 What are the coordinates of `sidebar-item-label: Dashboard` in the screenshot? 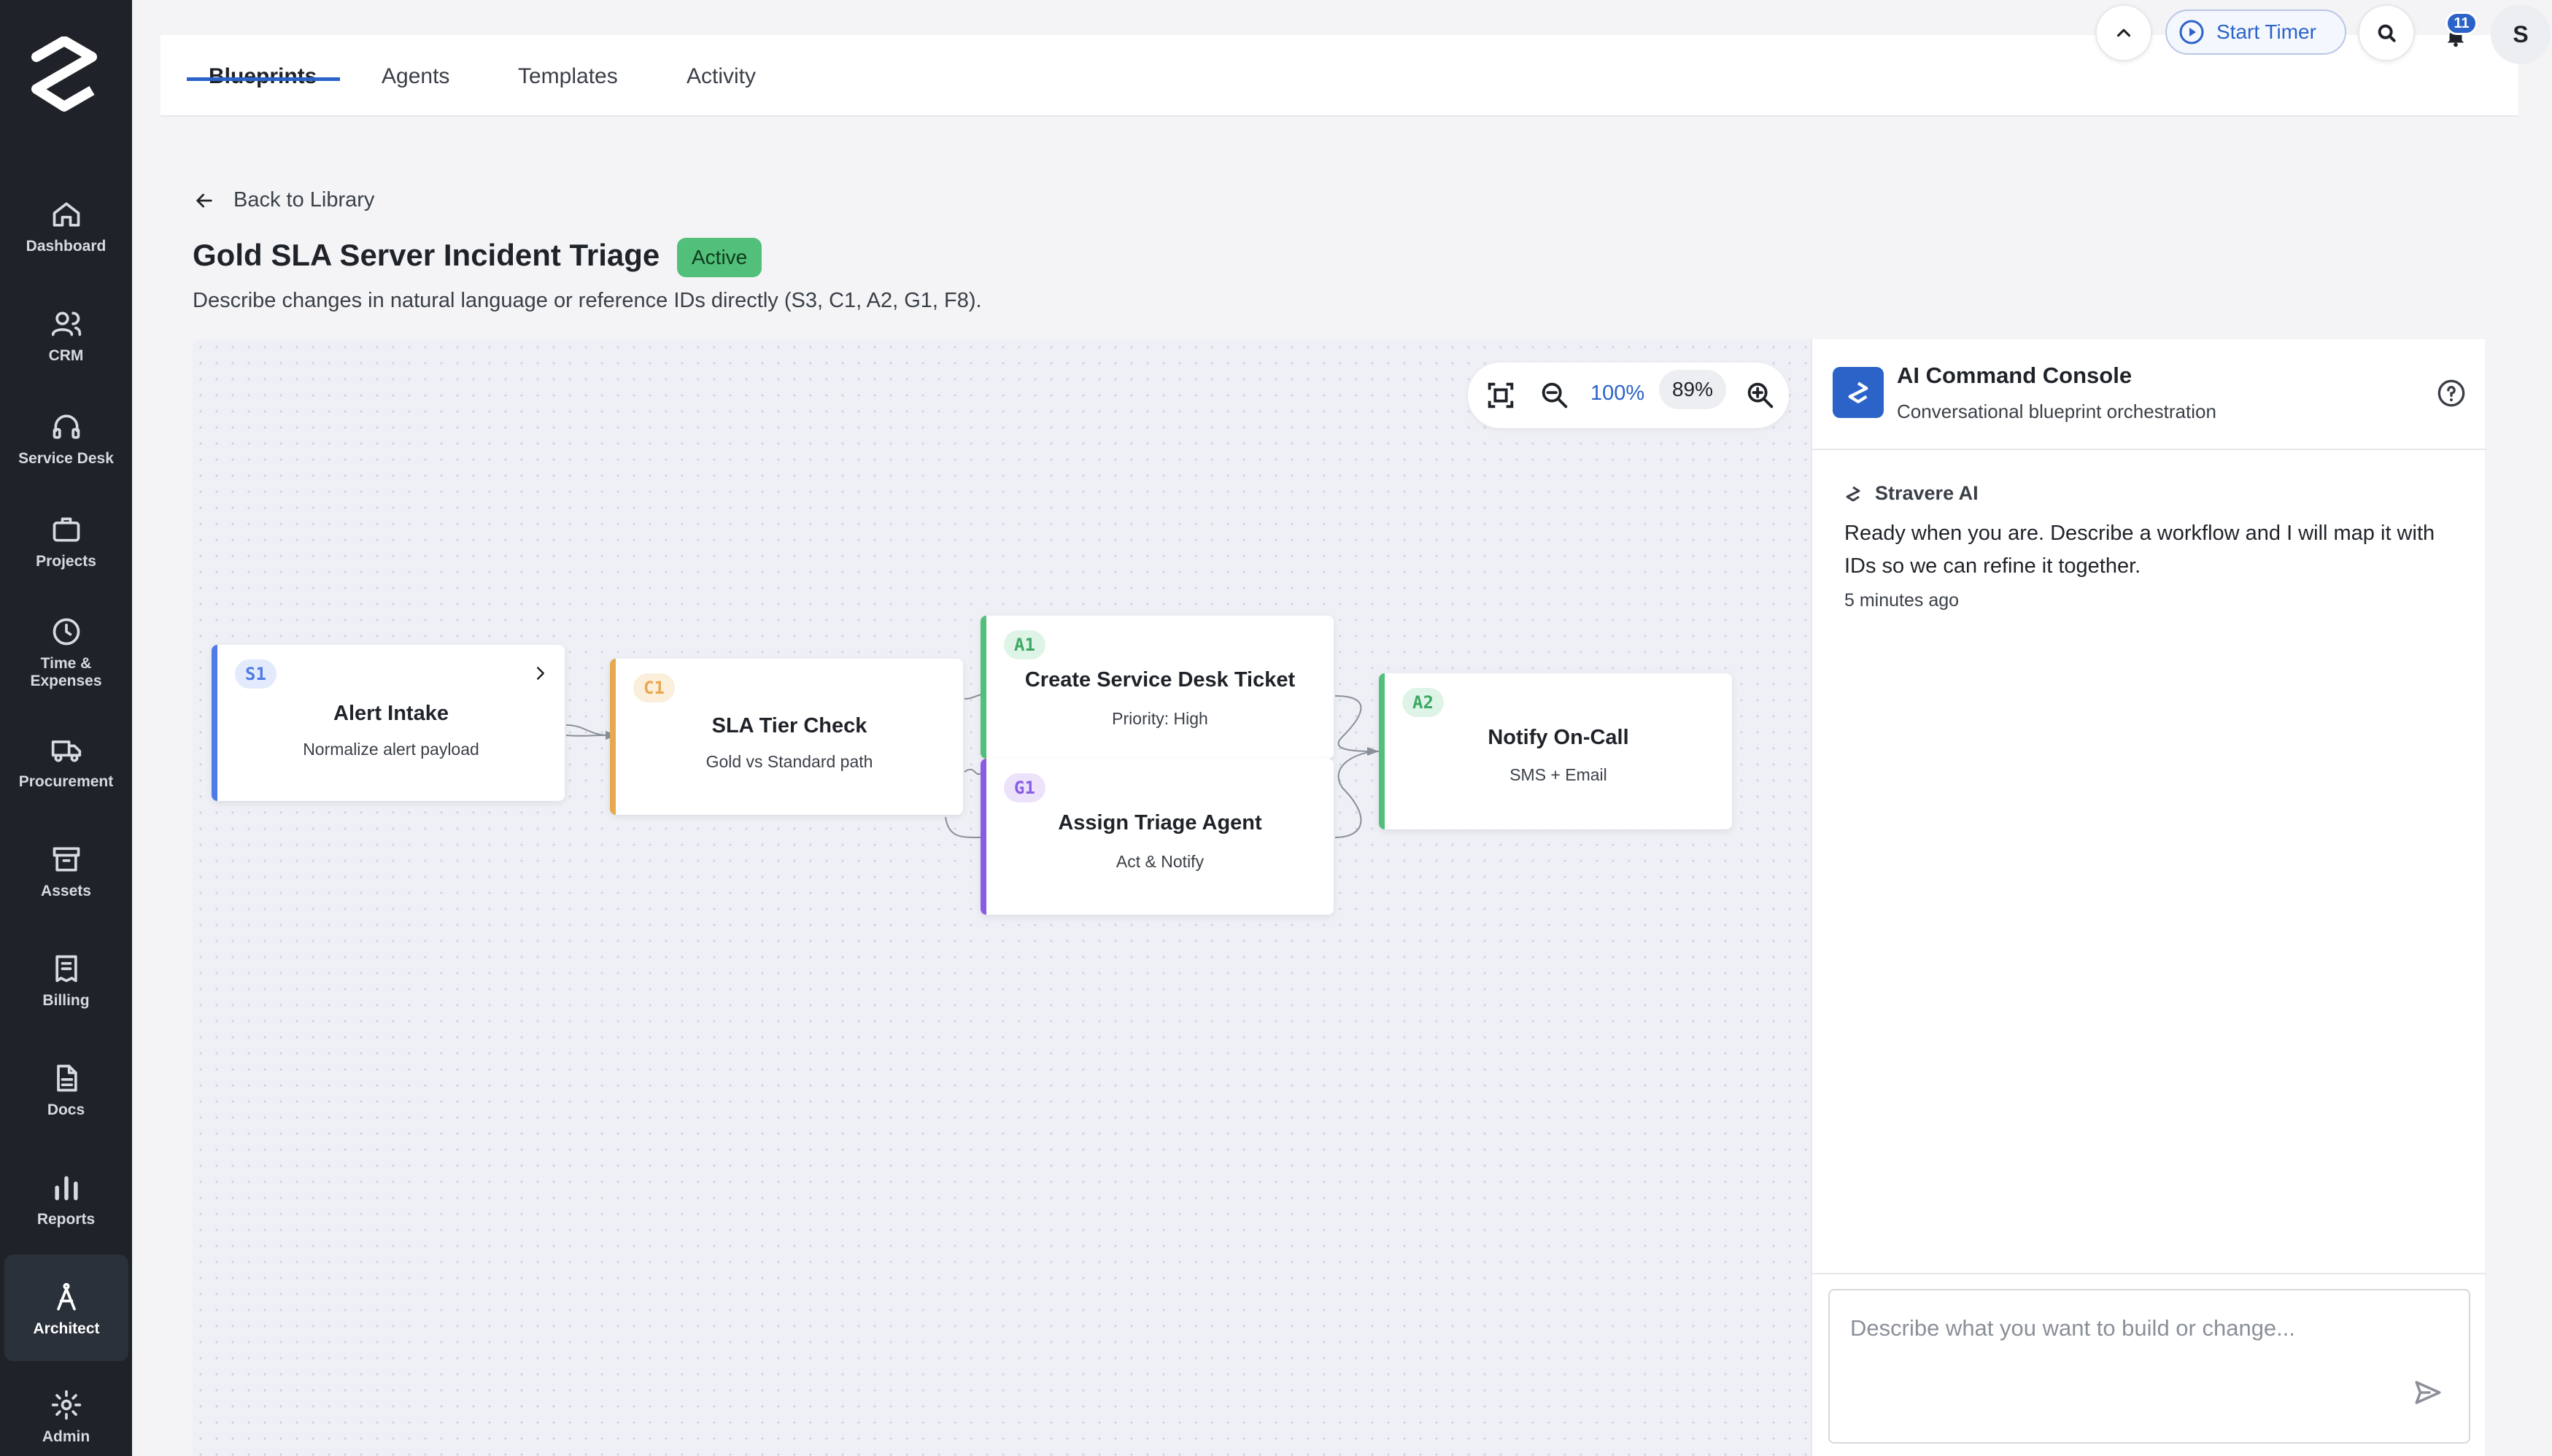 It's located at (66, 246).